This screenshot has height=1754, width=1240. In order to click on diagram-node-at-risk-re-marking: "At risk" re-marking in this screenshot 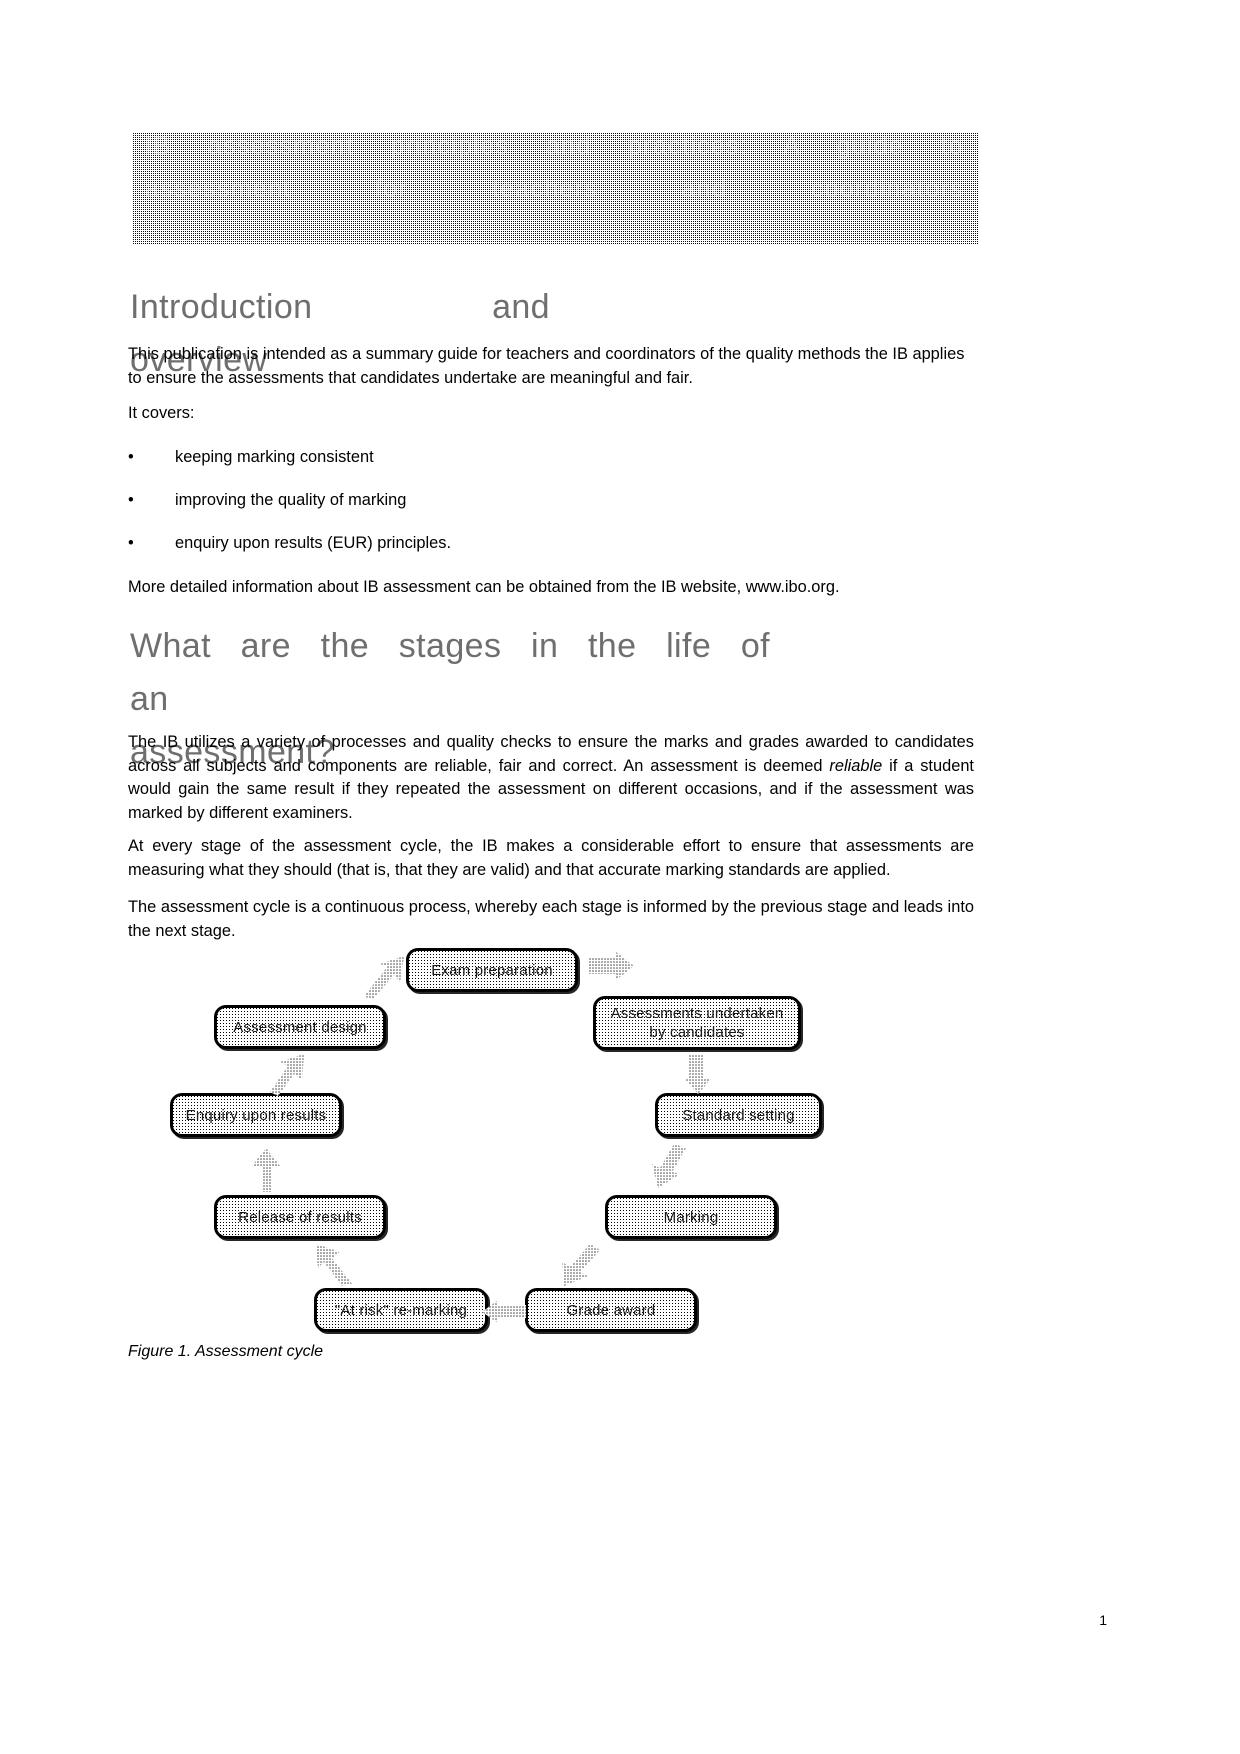, I will do `click(401, 1310)`.